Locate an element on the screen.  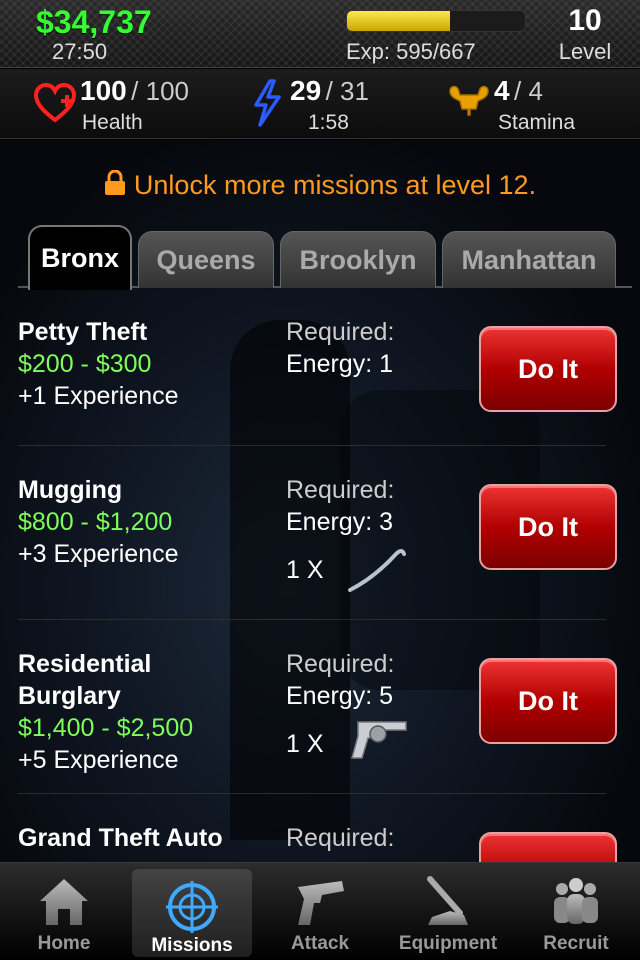
mission-title: Mugging is located at coordinates (70, 490).